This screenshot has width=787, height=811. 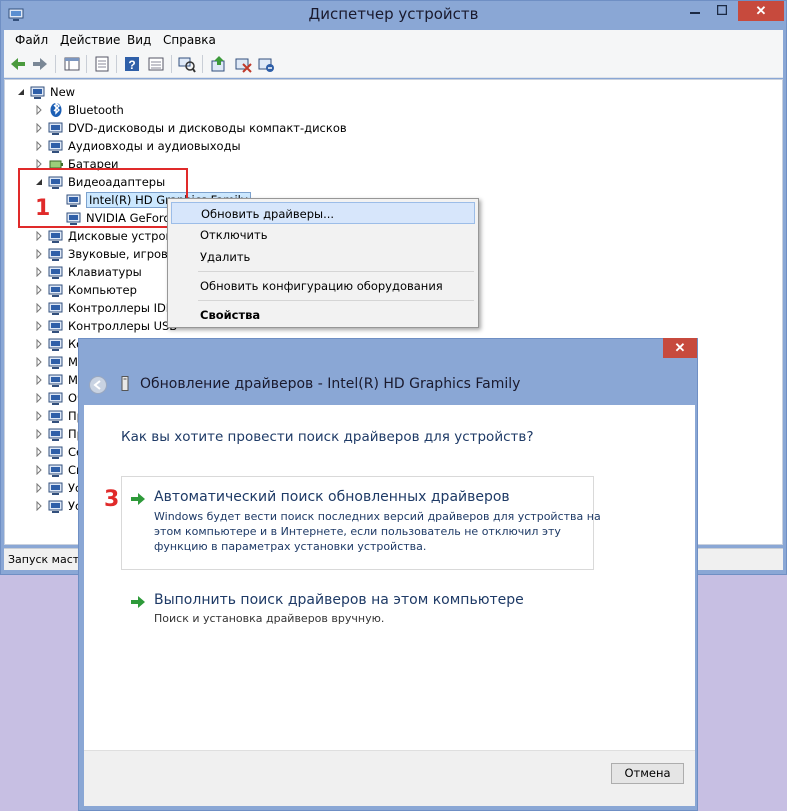 I want to click on toolbar: ?, so click(x=393, y=64).